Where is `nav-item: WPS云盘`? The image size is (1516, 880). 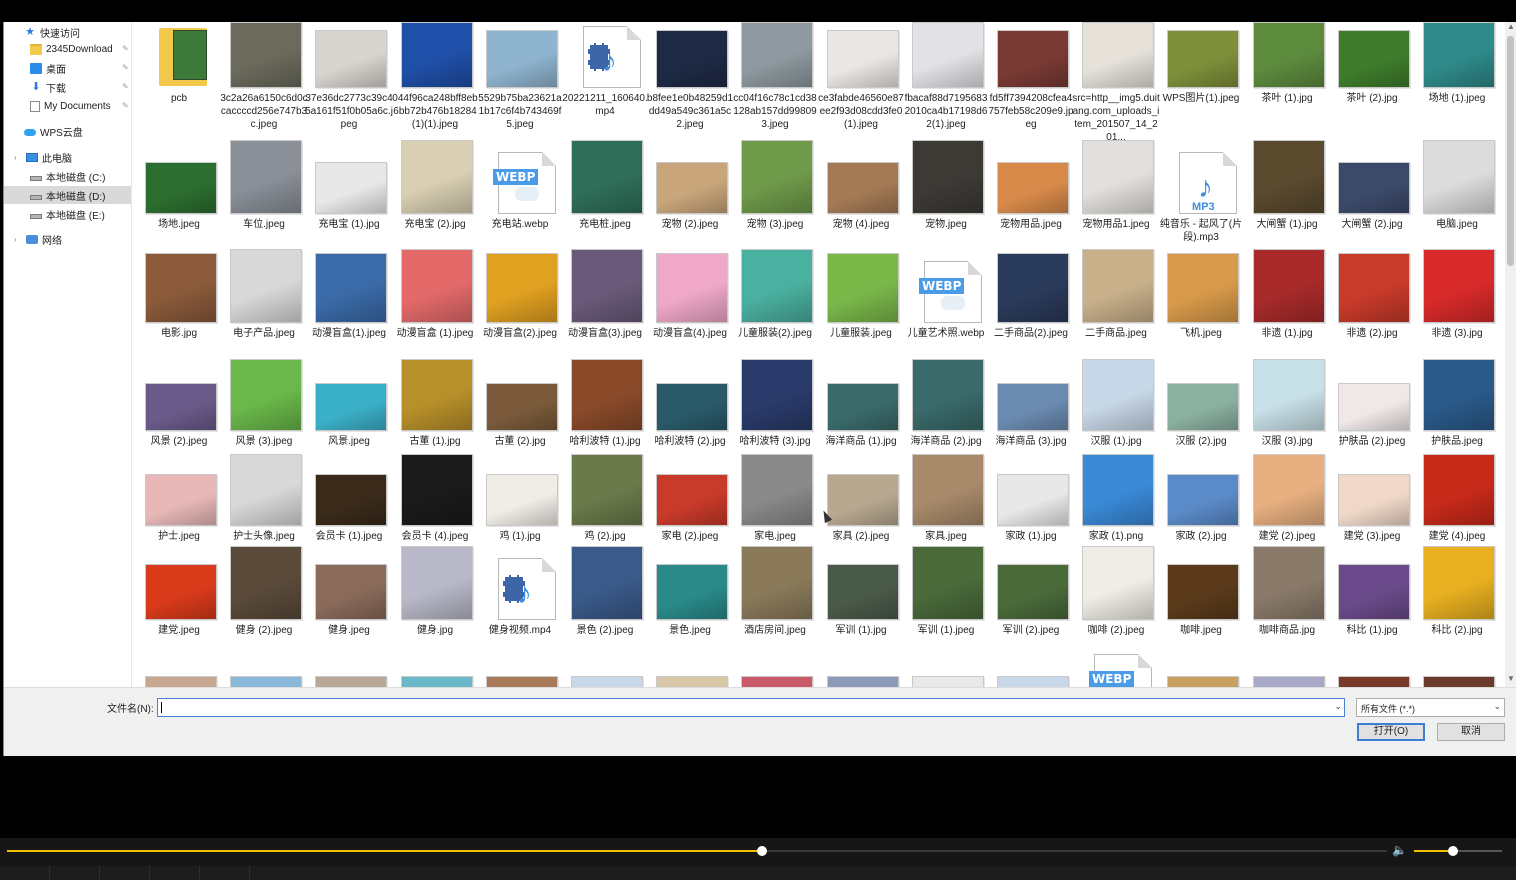
nav-item: WPS云盘 is located at coordinates (53, 131).